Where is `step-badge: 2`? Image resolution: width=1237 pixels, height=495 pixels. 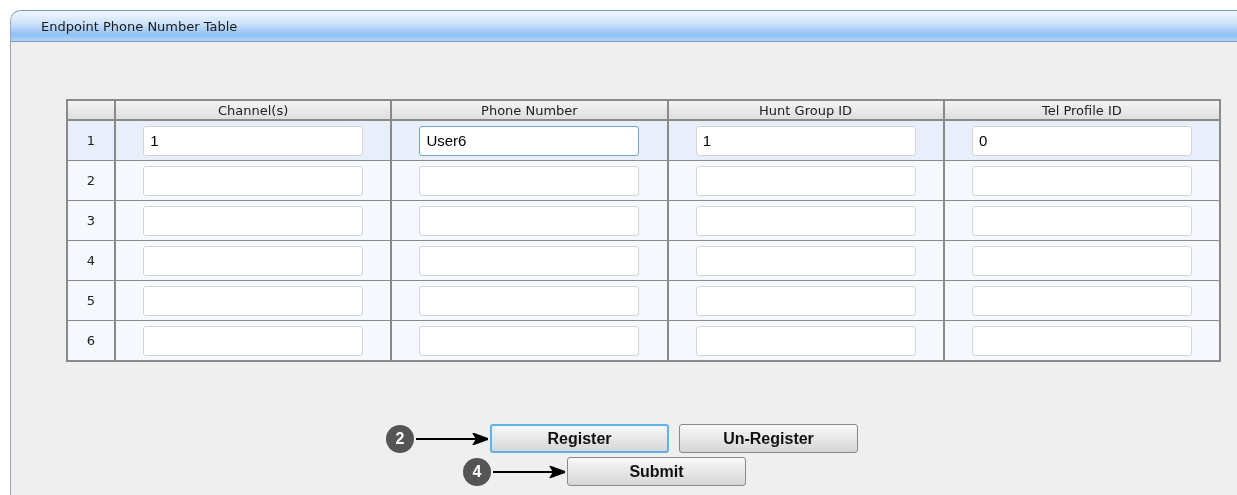
step-badge: 2 is located at coordinates (400, 438).